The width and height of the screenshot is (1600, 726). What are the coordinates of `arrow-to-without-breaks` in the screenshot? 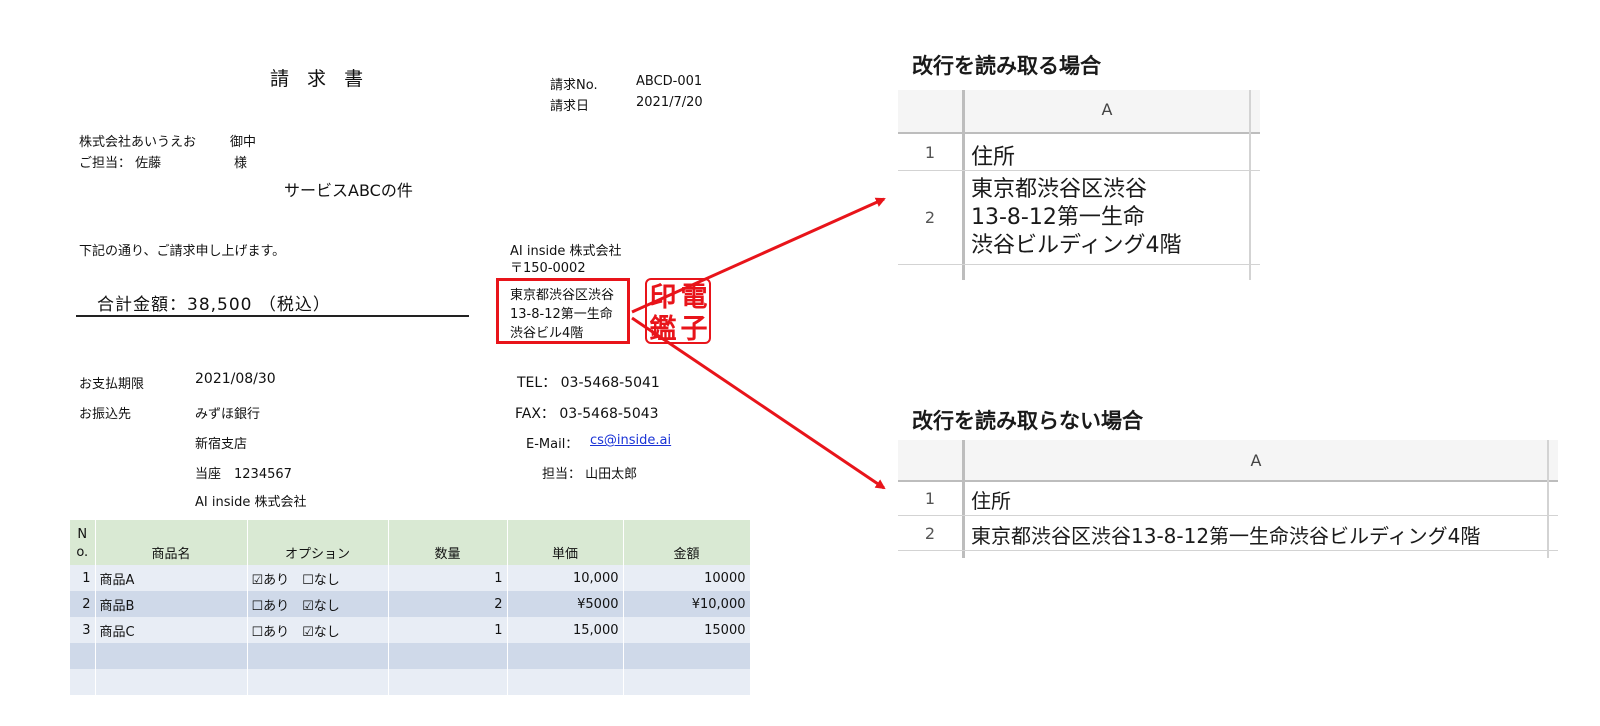 It's located at (758, 403).